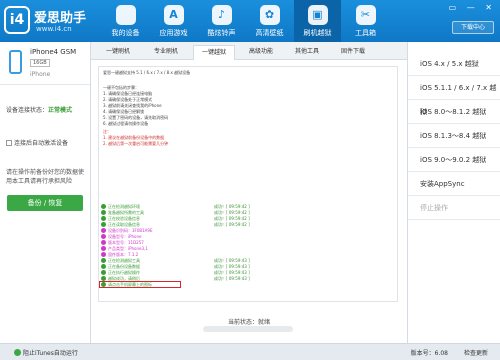 The width and height of the screenshot is (500, 360). What do you see at coordinates (27, 110) in the screenshot?
I see `connection-label: 设备连接状态：` at bounding box center [27, 110].